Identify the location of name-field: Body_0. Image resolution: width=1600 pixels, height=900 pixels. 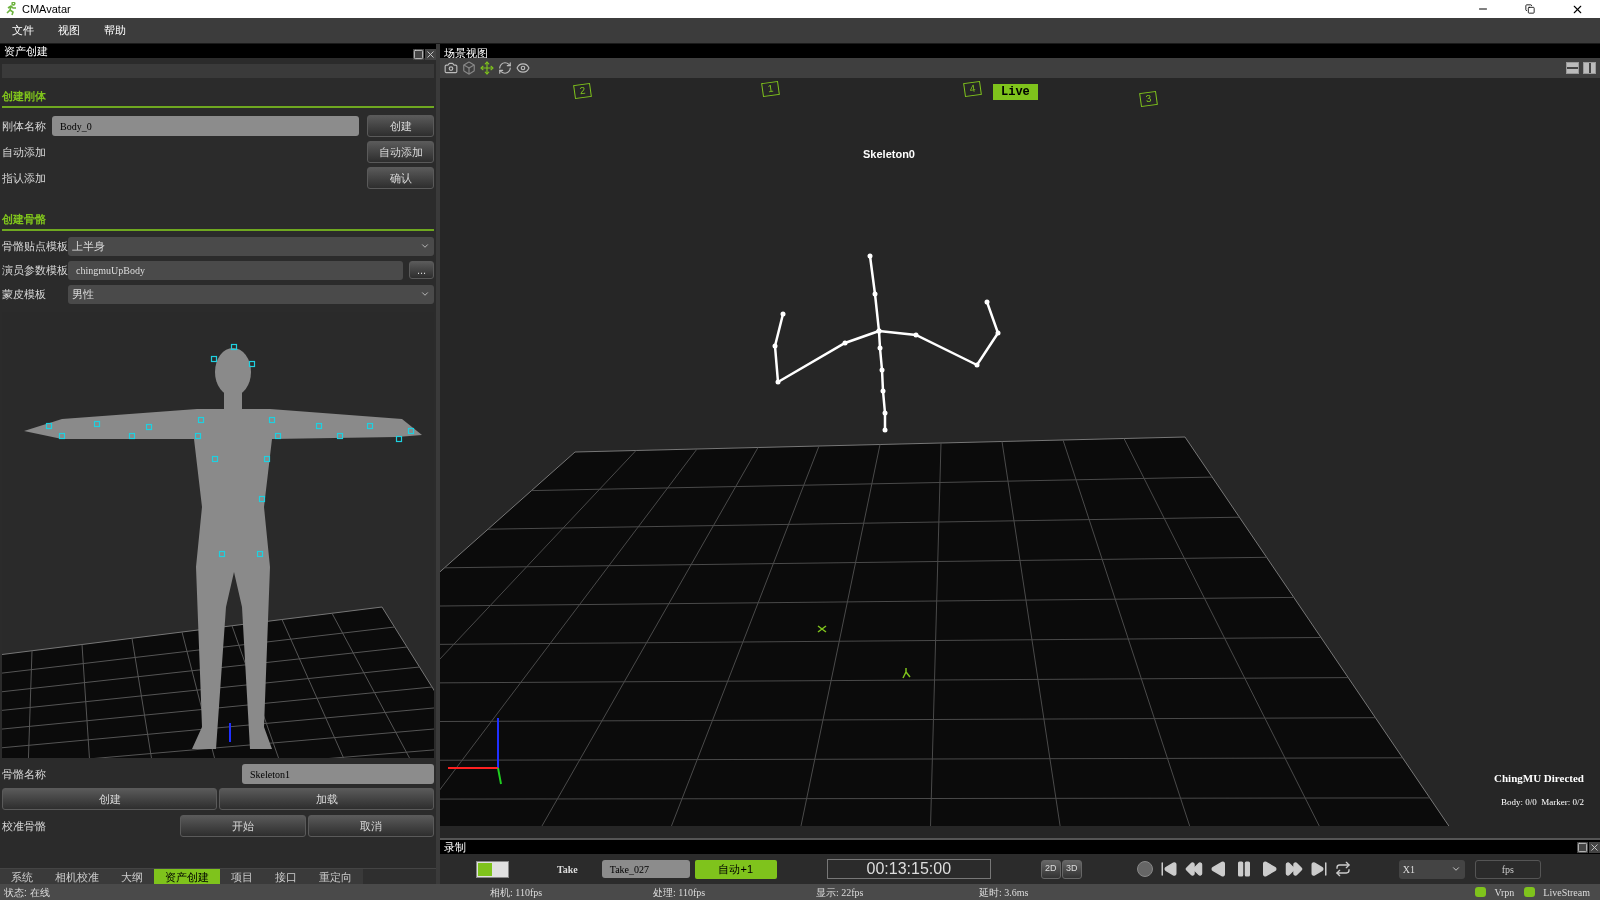
(205, 126).